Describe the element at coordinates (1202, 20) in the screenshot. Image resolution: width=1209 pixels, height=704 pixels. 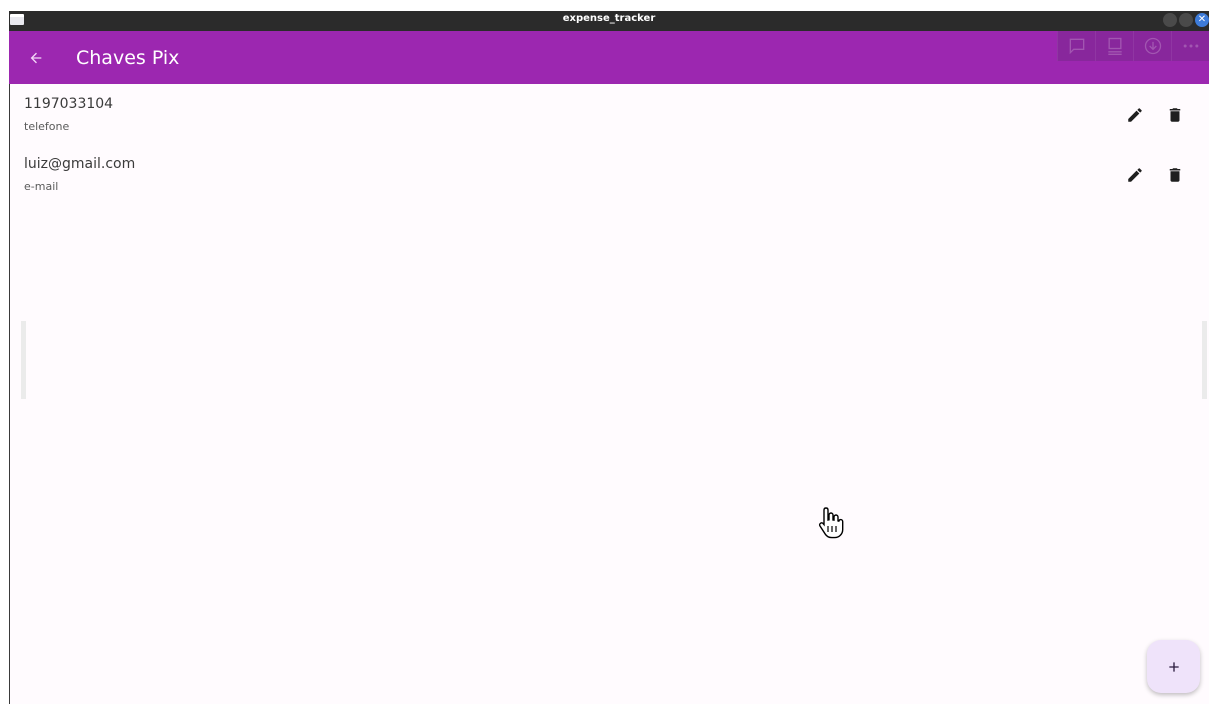
I see `close-window-button: ✕` at that location.